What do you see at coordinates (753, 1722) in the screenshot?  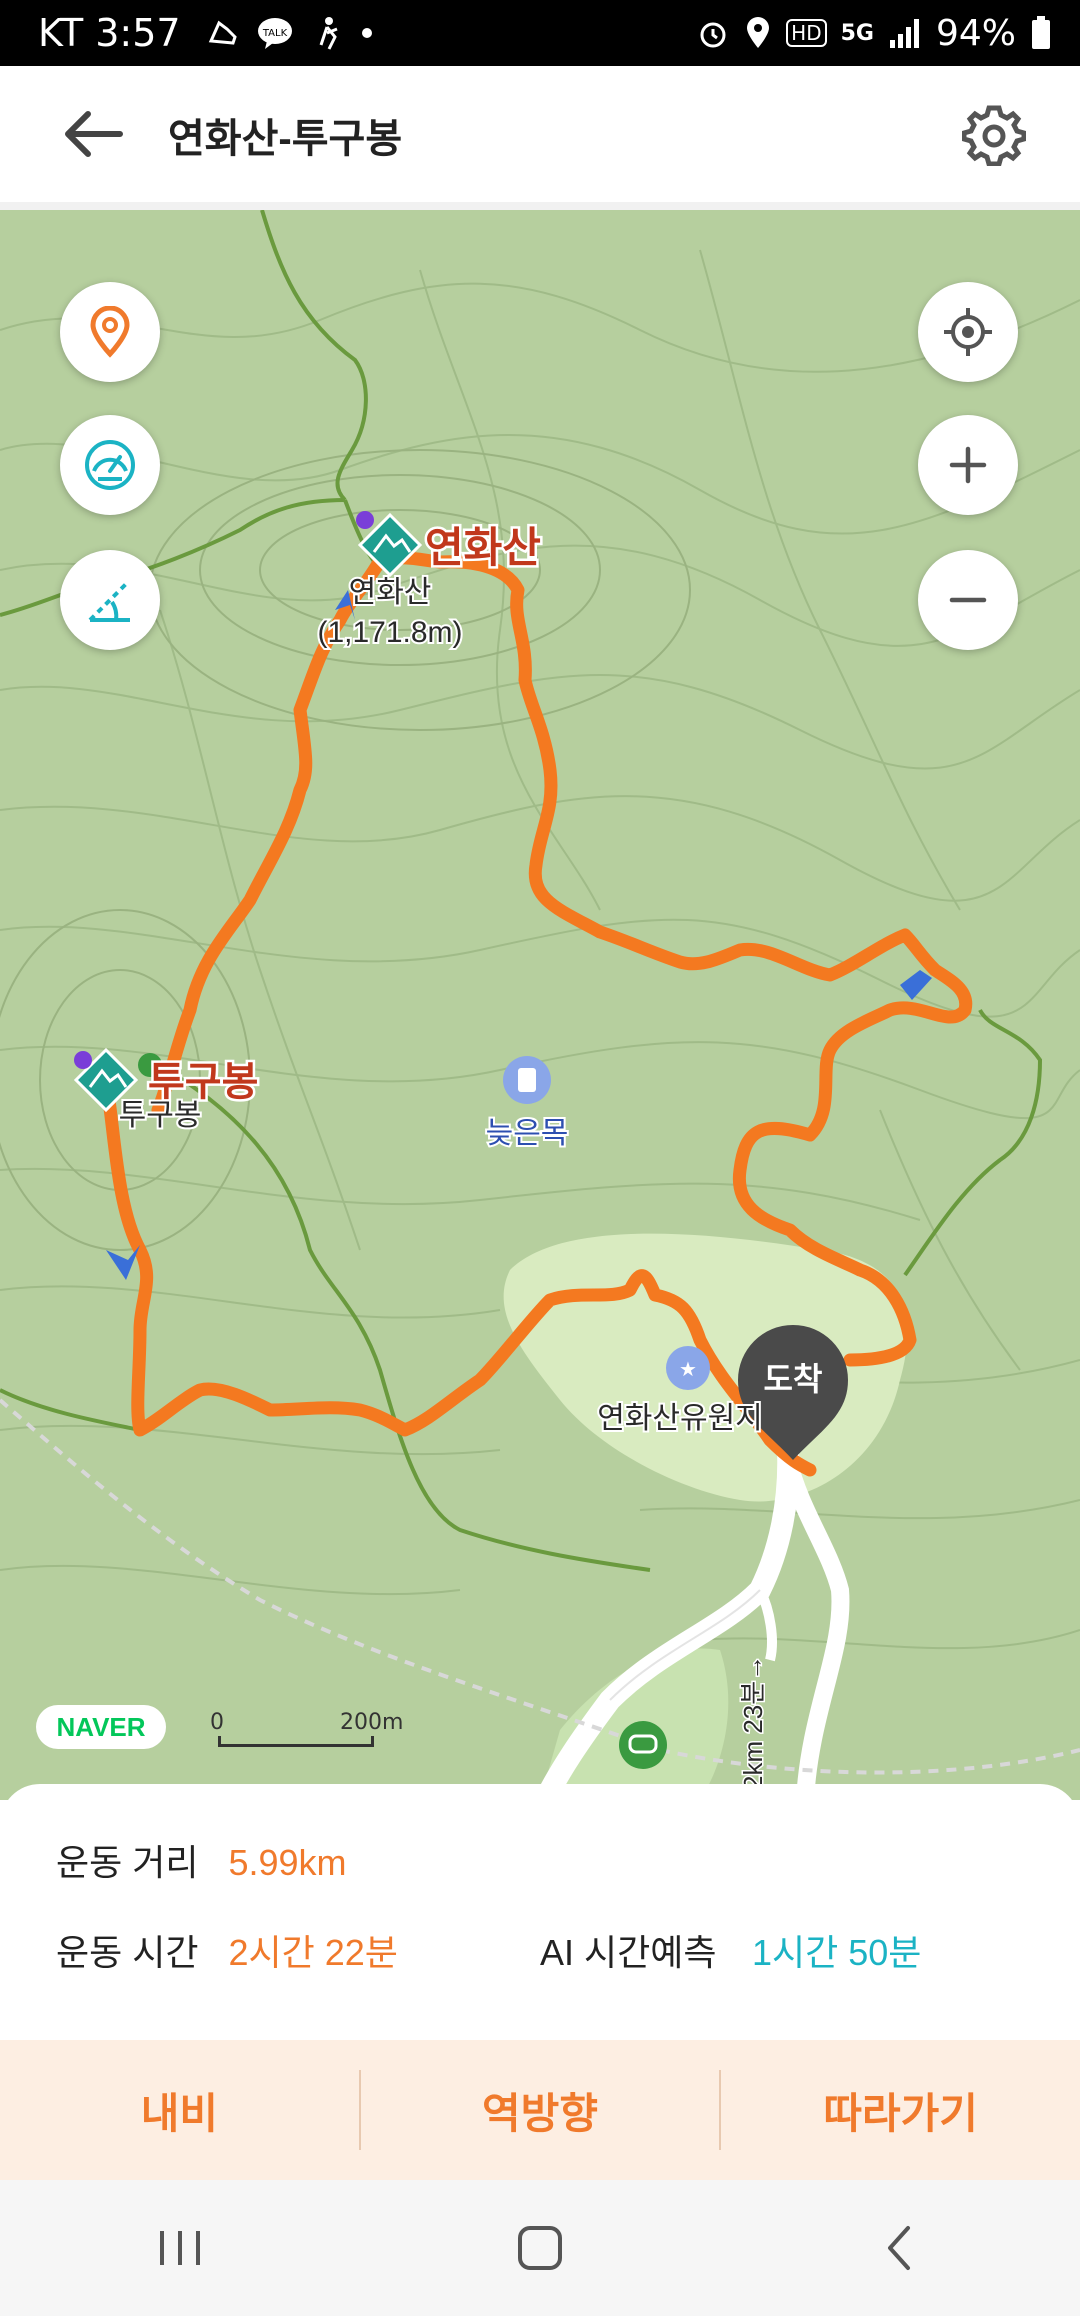 I see `road-label: 2km 23분→` at bounding box center [753, 1722].